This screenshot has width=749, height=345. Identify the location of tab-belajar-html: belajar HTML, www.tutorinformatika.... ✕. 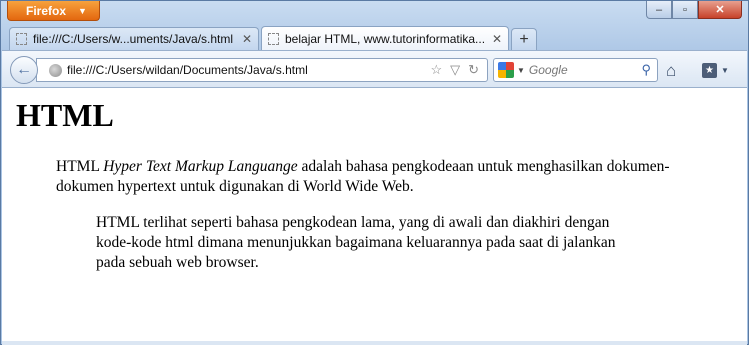
(385, 38).